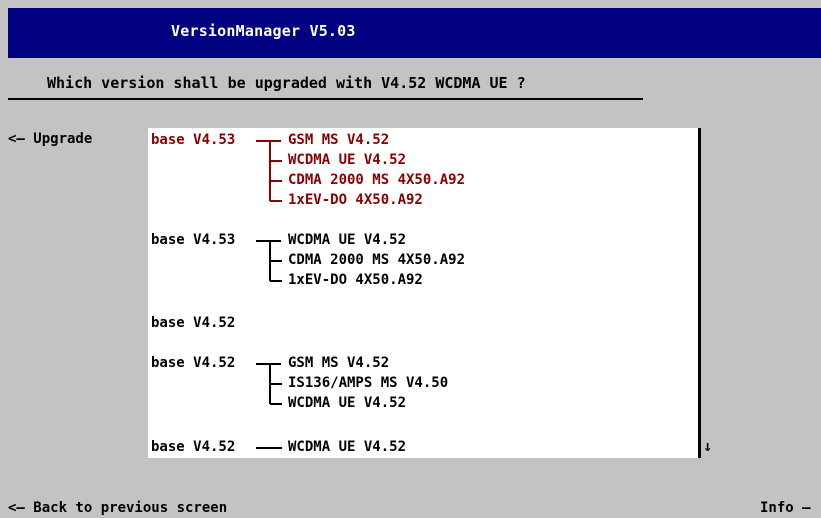 The height and width of the screenshot is (518, 821). What do you see at coordinates (785, 508) in the screenshot?
I see `info-softkey: Info —` at bounding box center [785, 508].